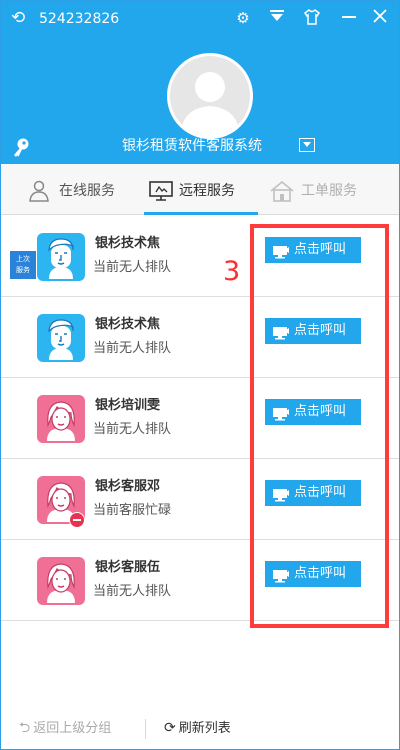 This screenshot has height=750, width=400. I want to click on refresh-list-button: ⟳ 刷新列表, so click(197, 728).